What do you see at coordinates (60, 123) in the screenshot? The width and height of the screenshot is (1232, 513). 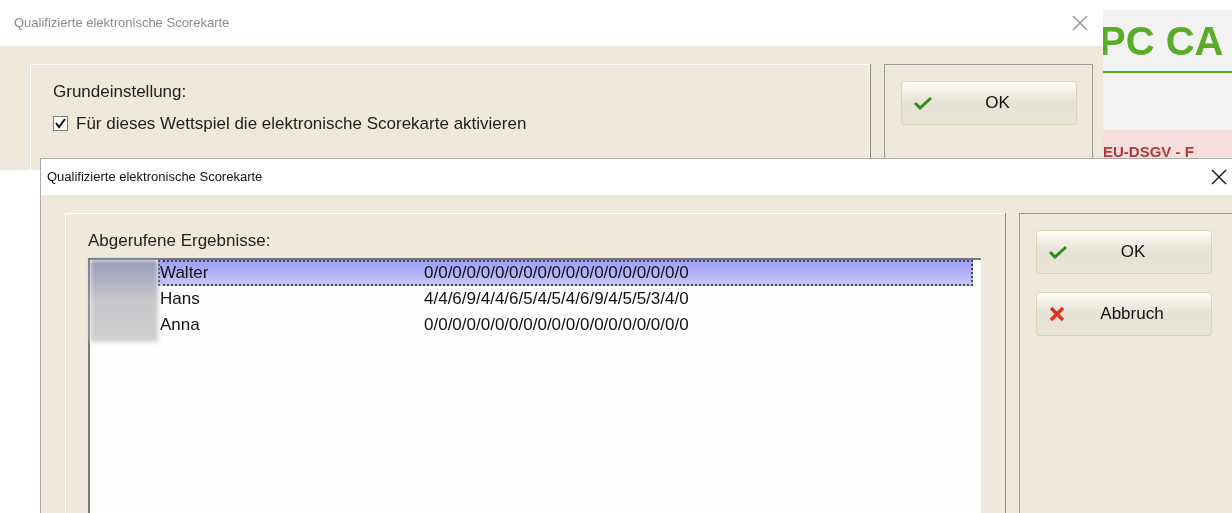 I see `checkbox` at bounding box center [60, 123].